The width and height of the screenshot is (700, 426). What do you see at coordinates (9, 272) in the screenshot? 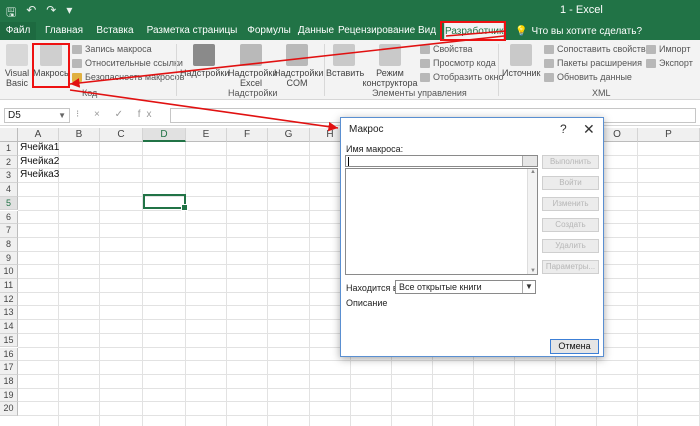
I see `row-header-10: 10` at bounding box center [9, 272].